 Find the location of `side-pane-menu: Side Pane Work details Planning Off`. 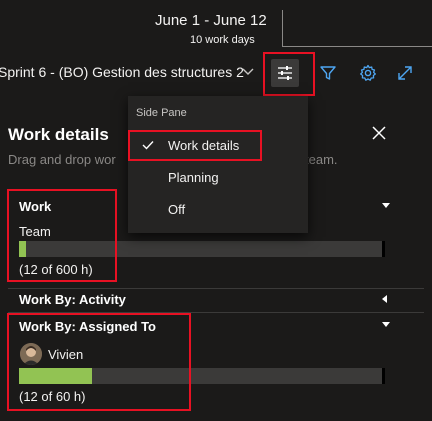

side-pane-menu: Side Pane Work details Planning Off is located at coordinates (218, 164).